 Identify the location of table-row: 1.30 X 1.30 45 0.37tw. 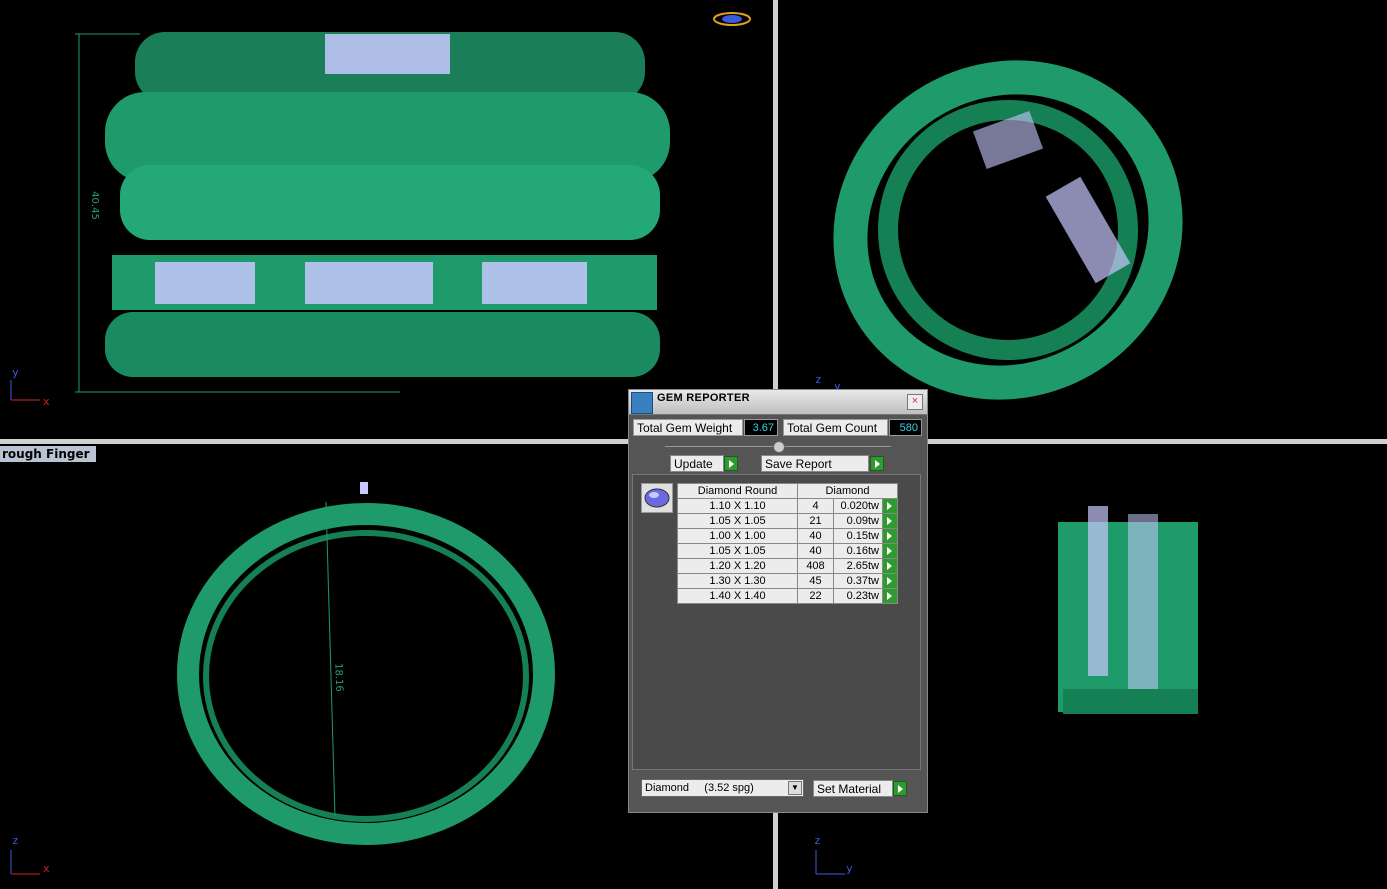
(787, 581).